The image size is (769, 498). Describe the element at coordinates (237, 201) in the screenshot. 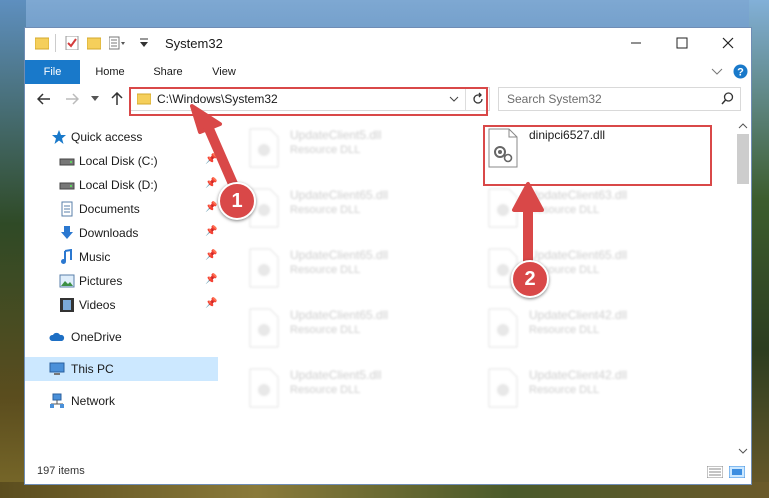

I see `step-badge-1: 1` at that location.